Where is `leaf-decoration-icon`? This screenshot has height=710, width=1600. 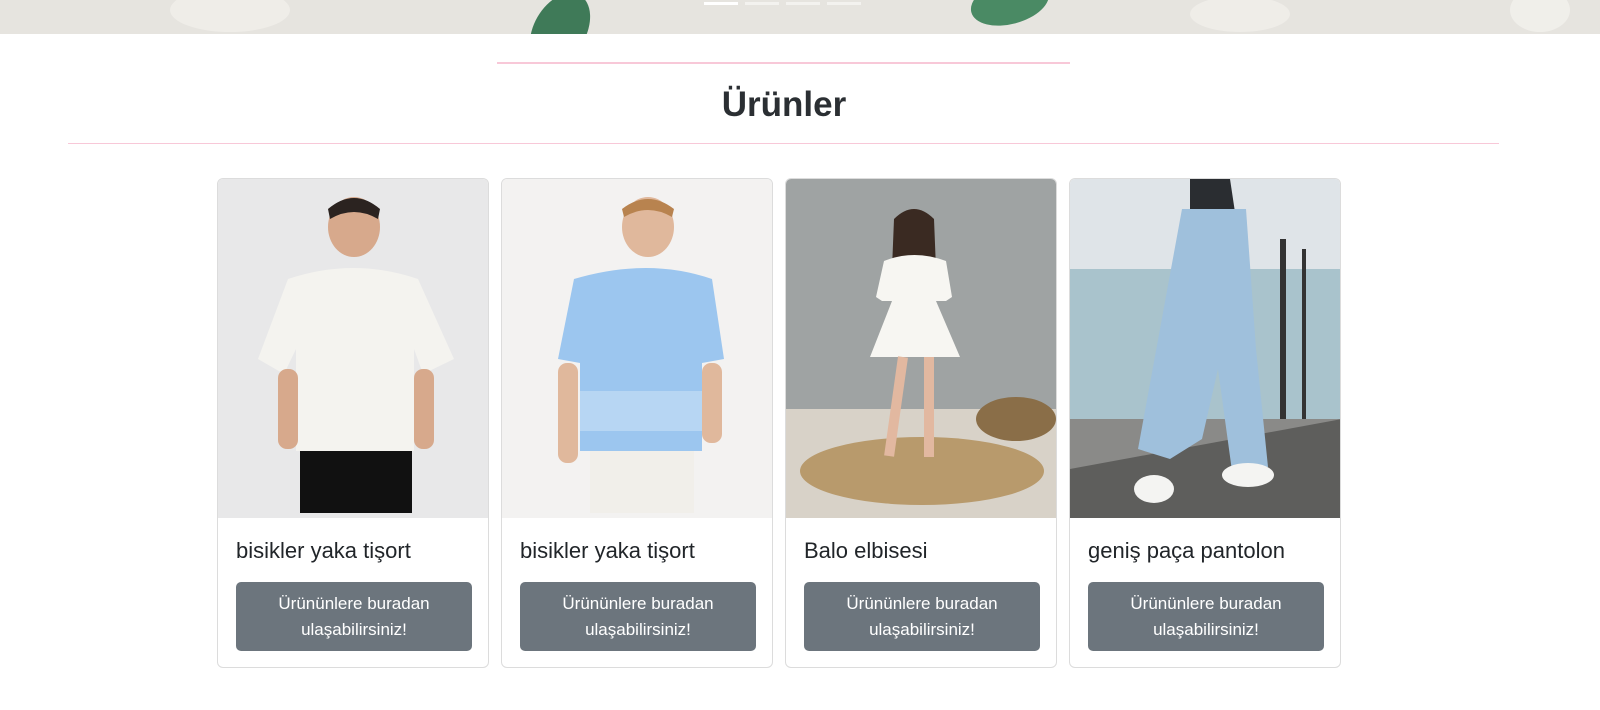 leaf-decoration-icon is located at coordinates (870, 17).